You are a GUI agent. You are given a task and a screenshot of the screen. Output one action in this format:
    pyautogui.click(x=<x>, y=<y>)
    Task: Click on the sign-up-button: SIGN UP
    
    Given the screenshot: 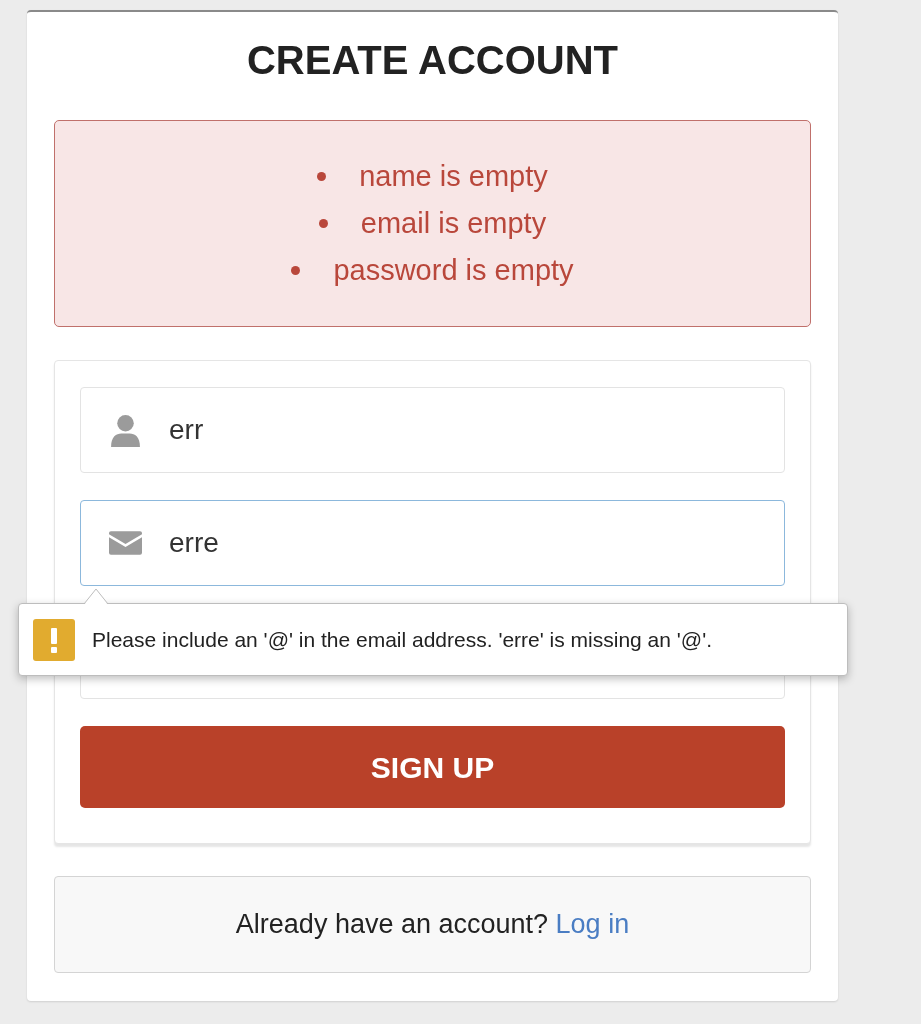 What is the action you would take?
    pyautogui.click(x=432, y=767)
    